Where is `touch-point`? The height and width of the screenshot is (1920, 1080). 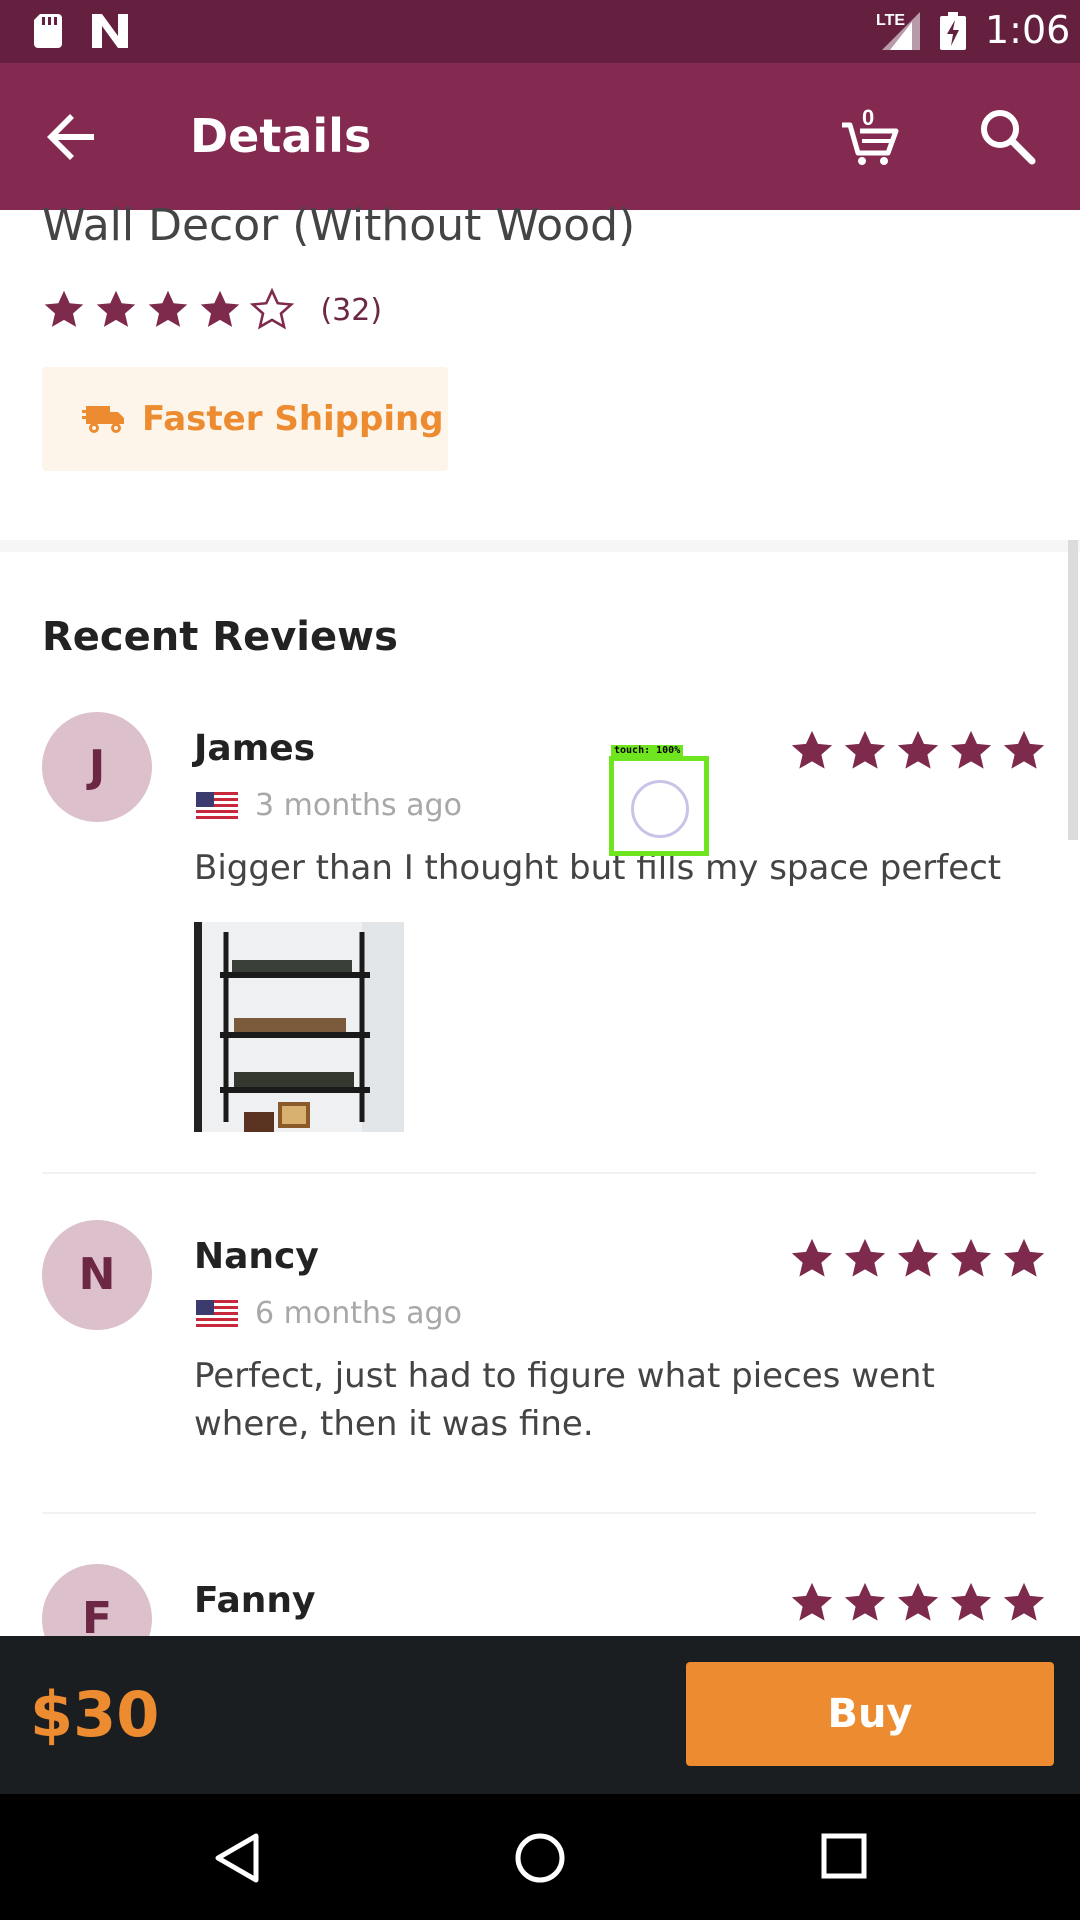
touch-point is located at coordinates (660, 809).